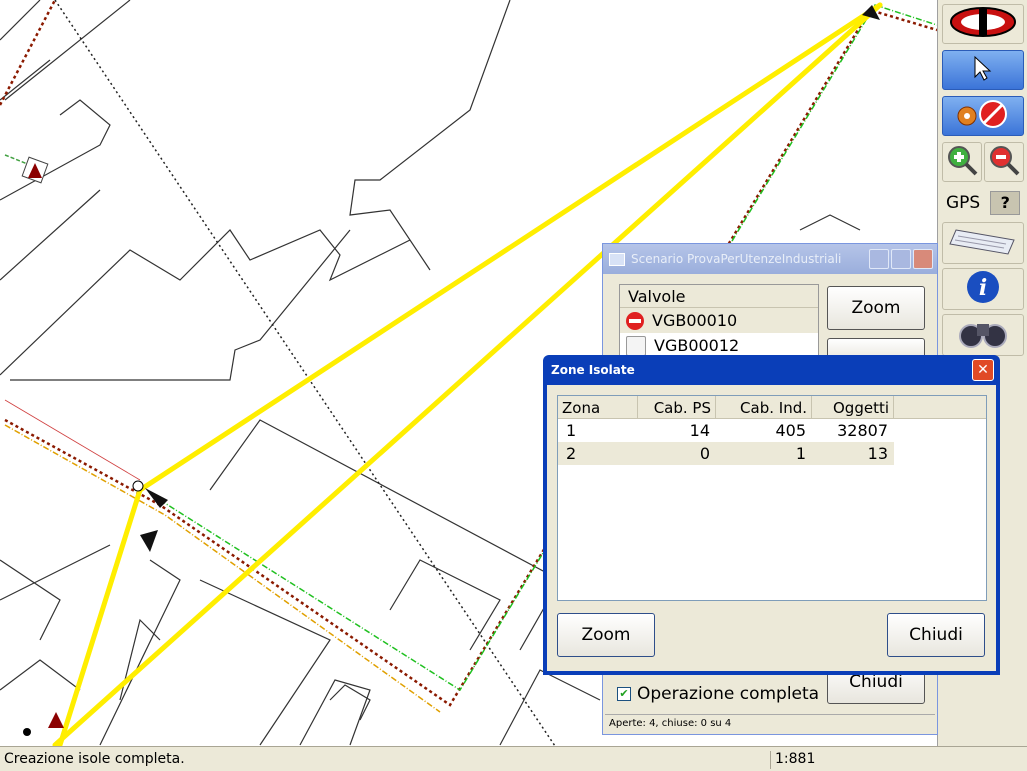  Describe the element at coordinates (593, 370) in the screenshot. I see `zone-title: Zone Isolate` at that location.